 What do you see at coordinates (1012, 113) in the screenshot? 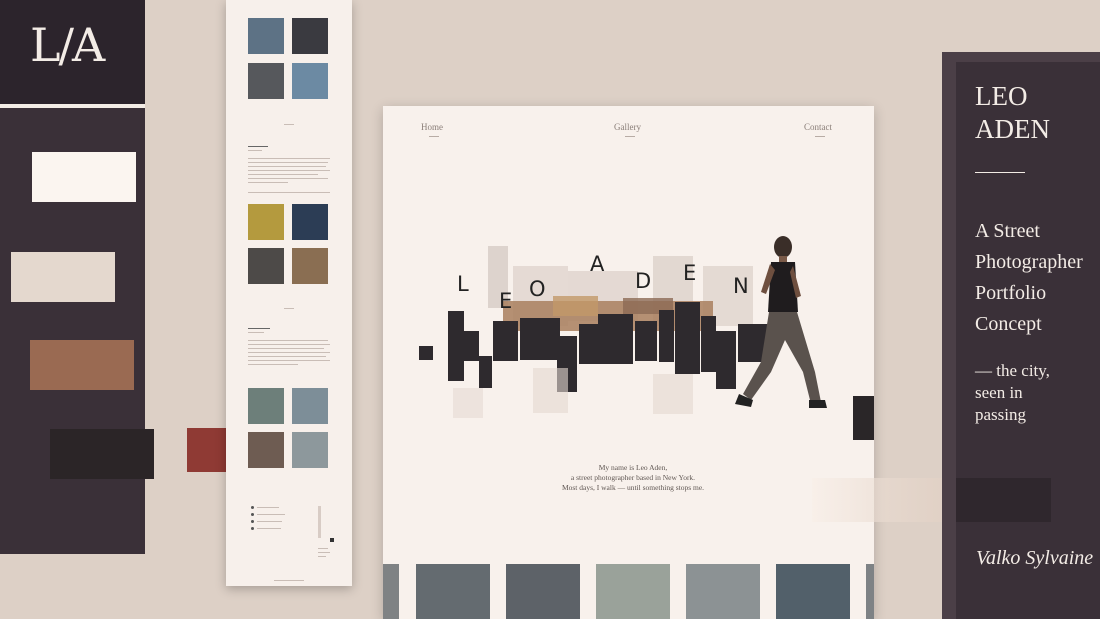
I see `portfolio-name: LEO ADEN` at bounding box center [1012, 113].